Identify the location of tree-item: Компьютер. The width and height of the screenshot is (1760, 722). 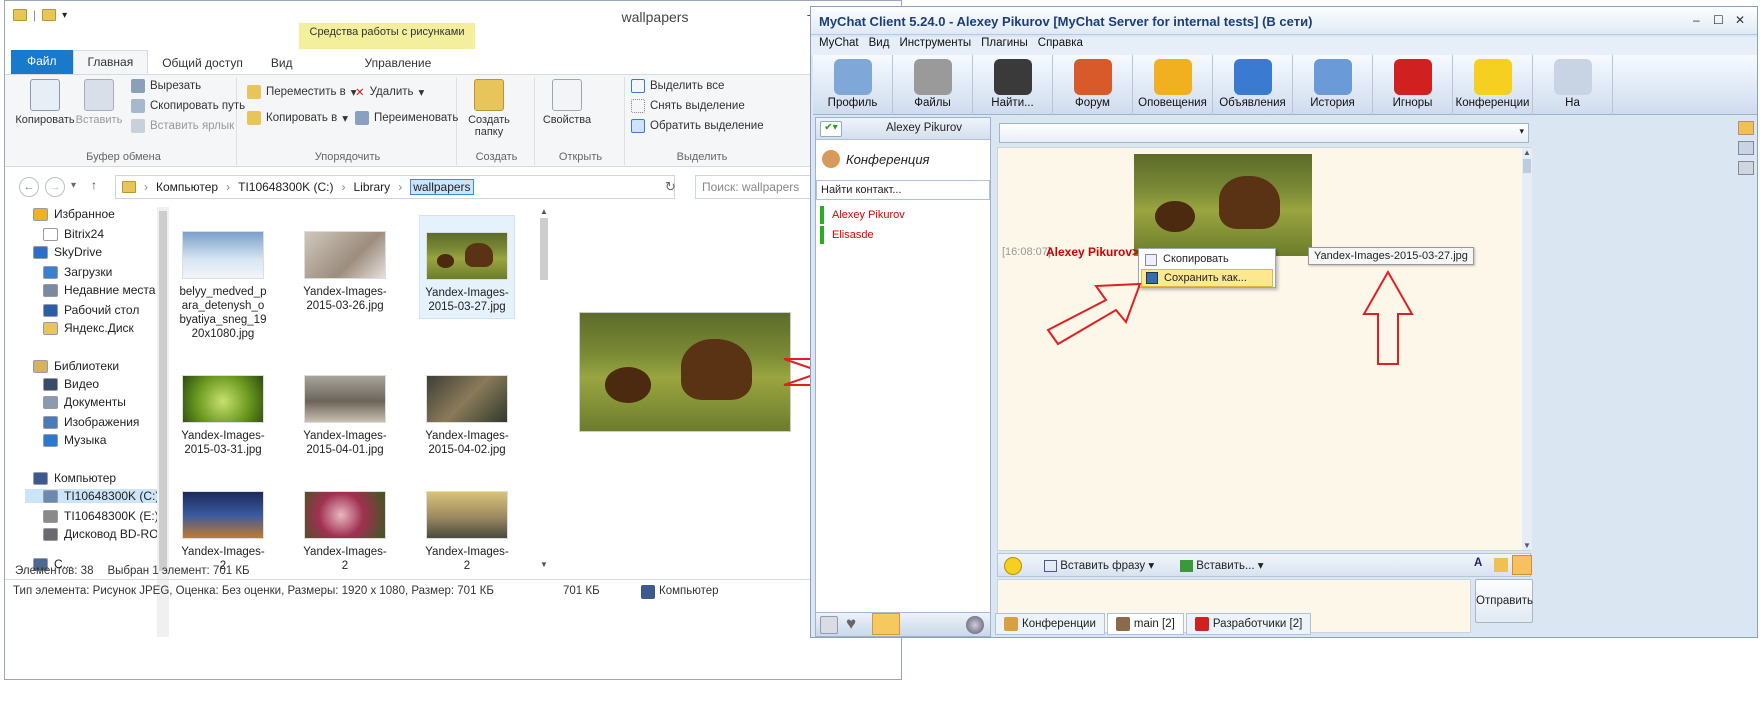
(74, 478).